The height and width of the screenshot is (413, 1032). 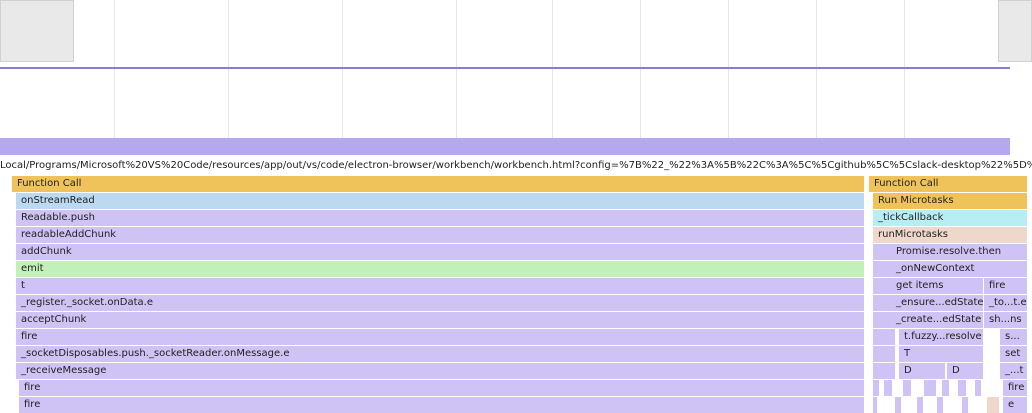 I want to click on screenshot-thumbnail-right, so click(x=1015, y=31).